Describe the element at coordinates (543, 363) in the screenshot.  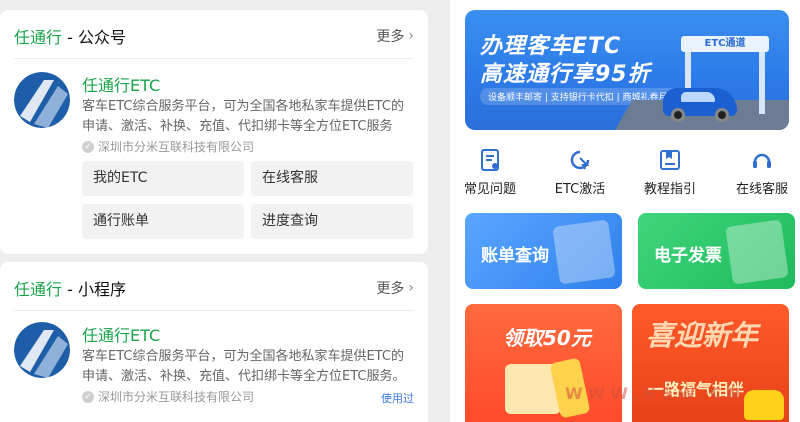
I see `coupon-promo-card: 领取50元` at that location.